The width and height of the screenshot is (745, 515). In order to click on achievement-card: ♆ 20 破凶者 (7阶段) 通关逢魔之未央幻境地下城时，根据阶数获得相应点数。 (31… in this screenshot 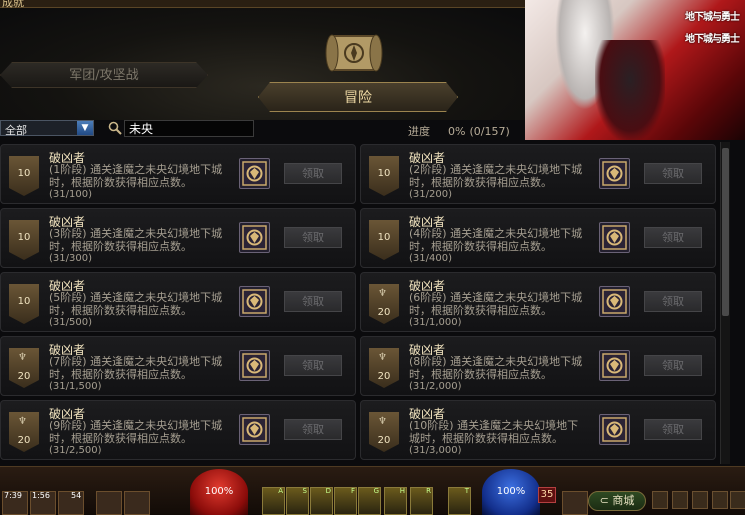, I will do `click(178, 366)`.